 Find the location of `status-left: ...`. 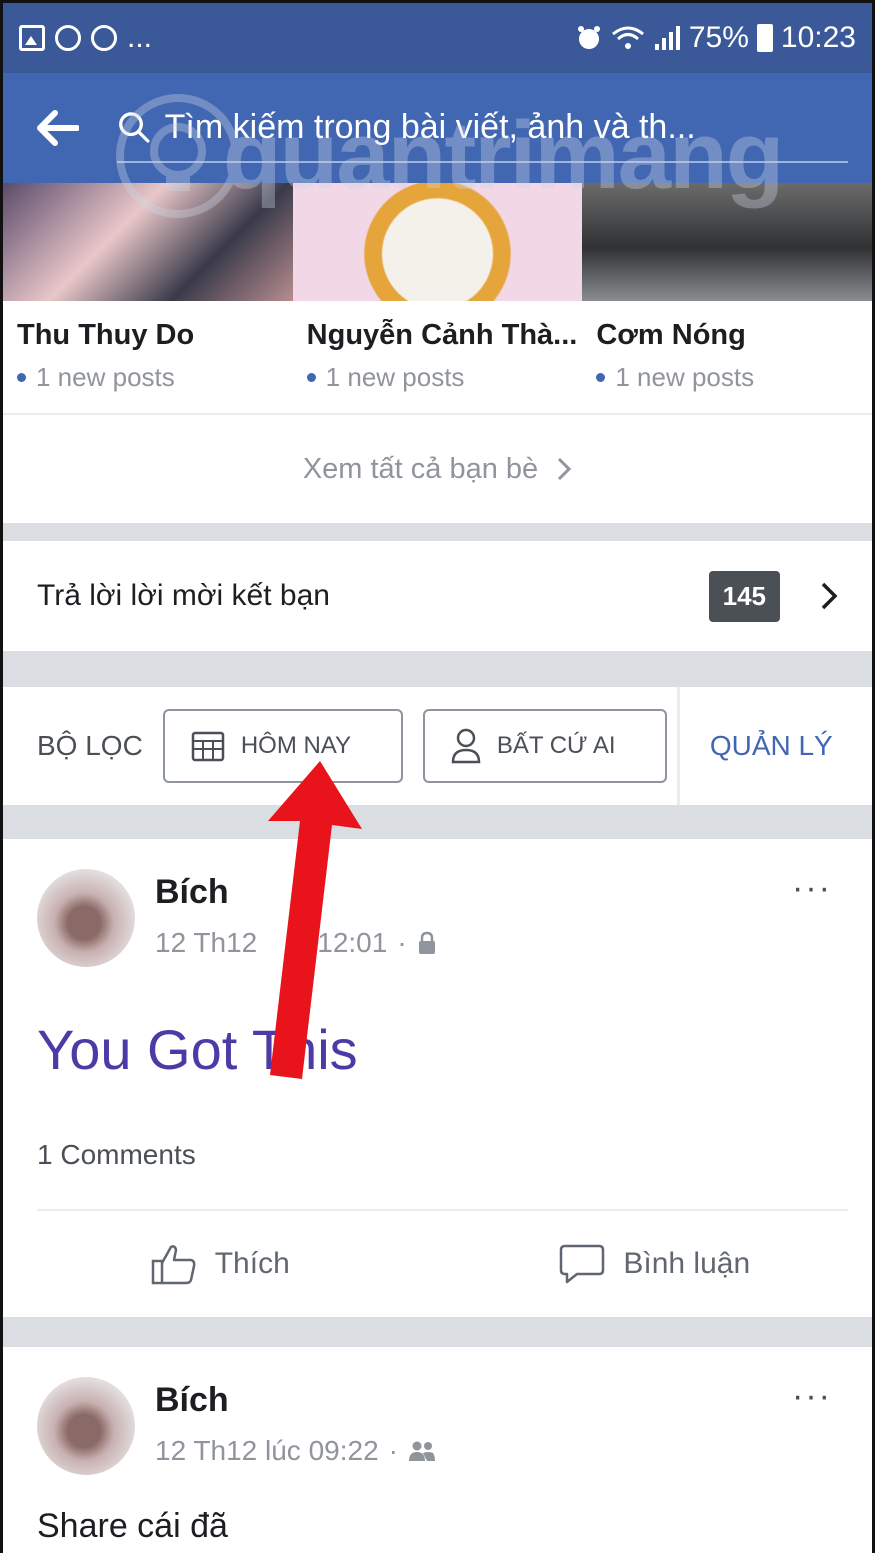

status-left: ... is located at coordinates (85, 38).